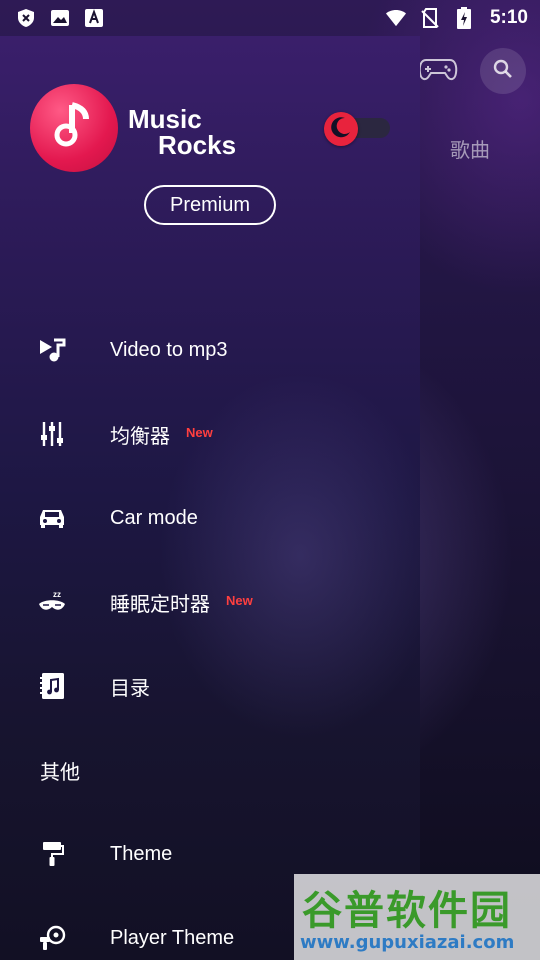 The image size is (540, 960). I want to click on status-bar: 5:10, so click(270, 18).